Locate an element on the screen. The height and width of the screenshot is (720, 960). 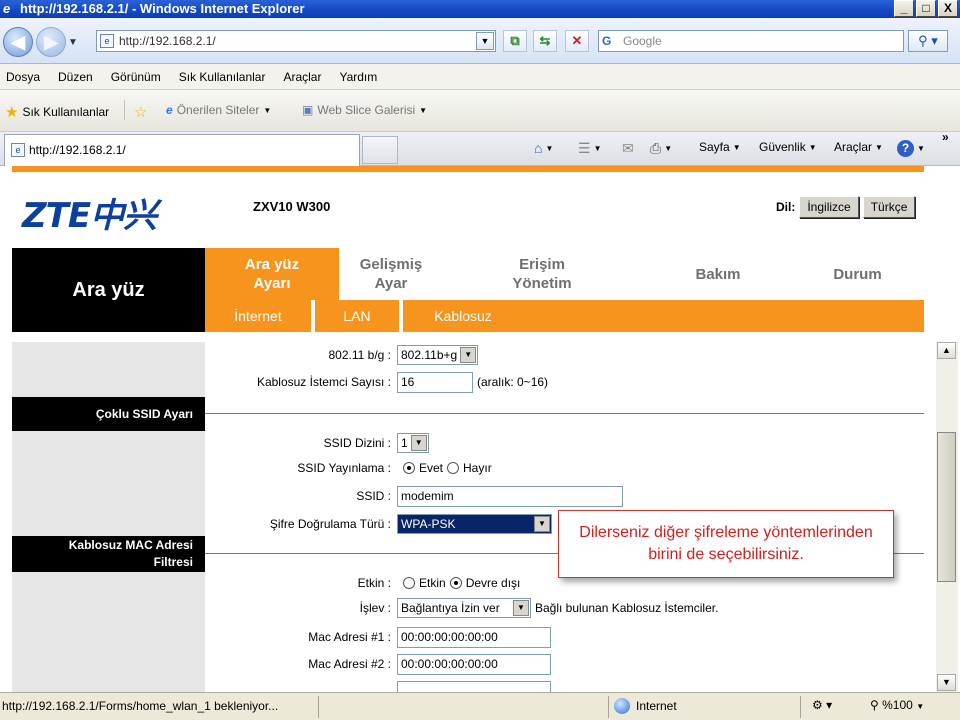
address-input: e http://192.168.2.1/ is located at coordinates (296, 41).